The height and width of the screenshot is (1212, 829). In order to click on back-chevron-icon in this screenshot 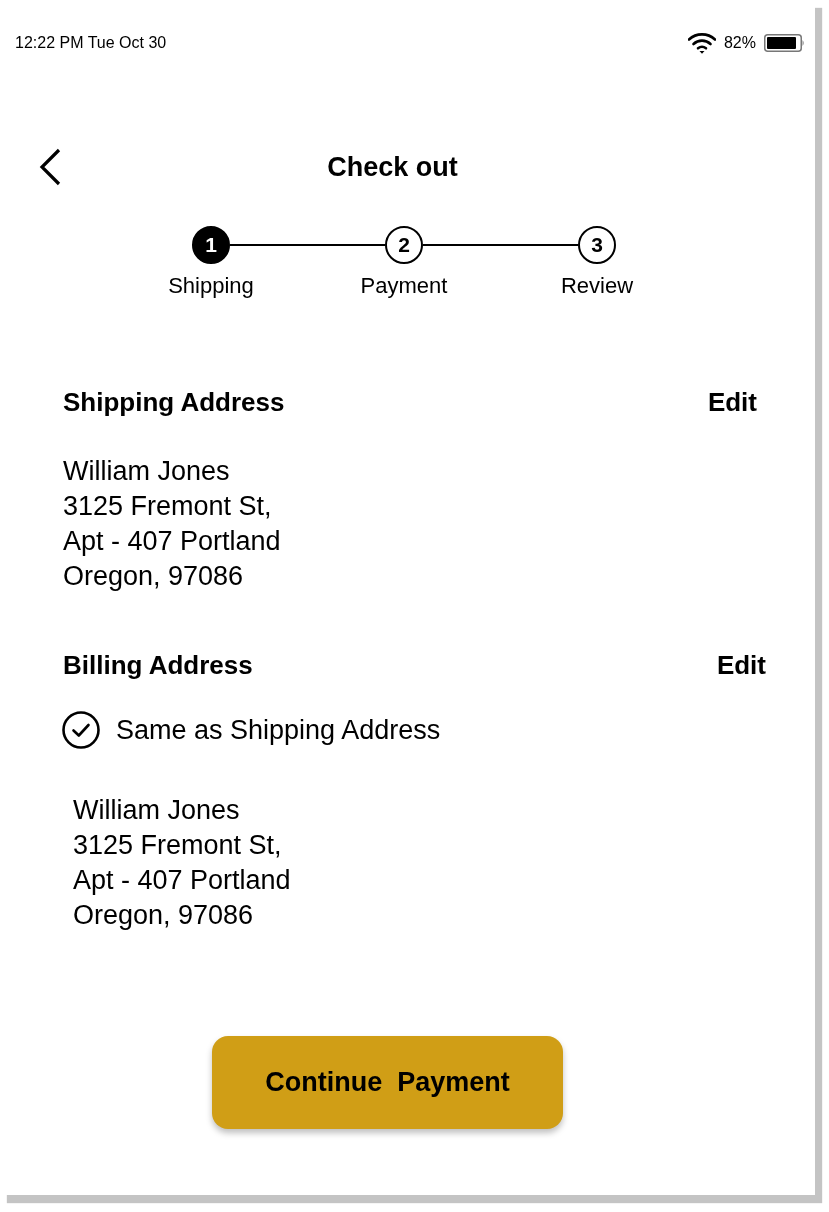, I will do `click(50, 167)`.